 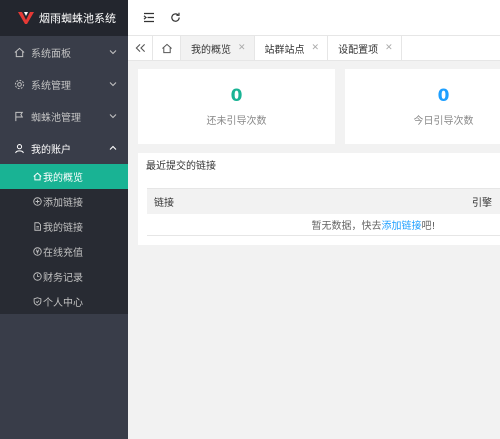 I want to click on stat-card-pending: 0 还未引导次数, so click(x=236, y=106).